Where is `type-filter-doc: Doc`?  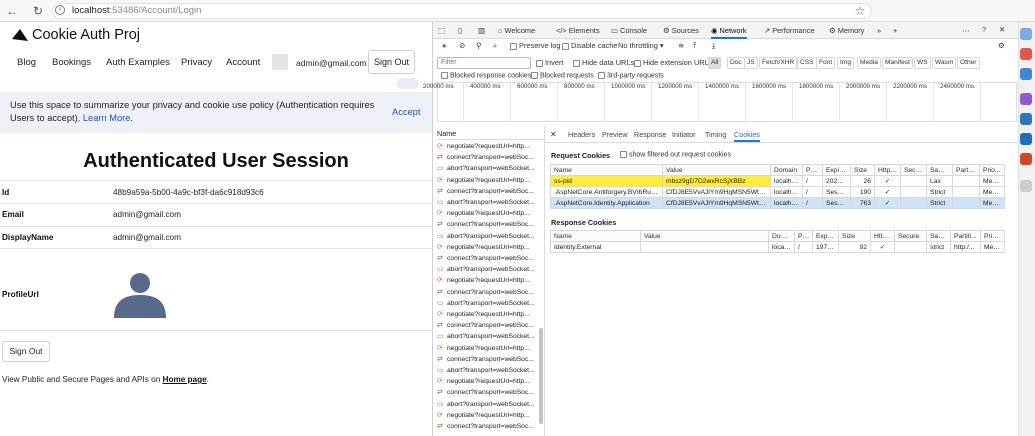 type-filter-doc: Doc is located at coordinates (736, 63).